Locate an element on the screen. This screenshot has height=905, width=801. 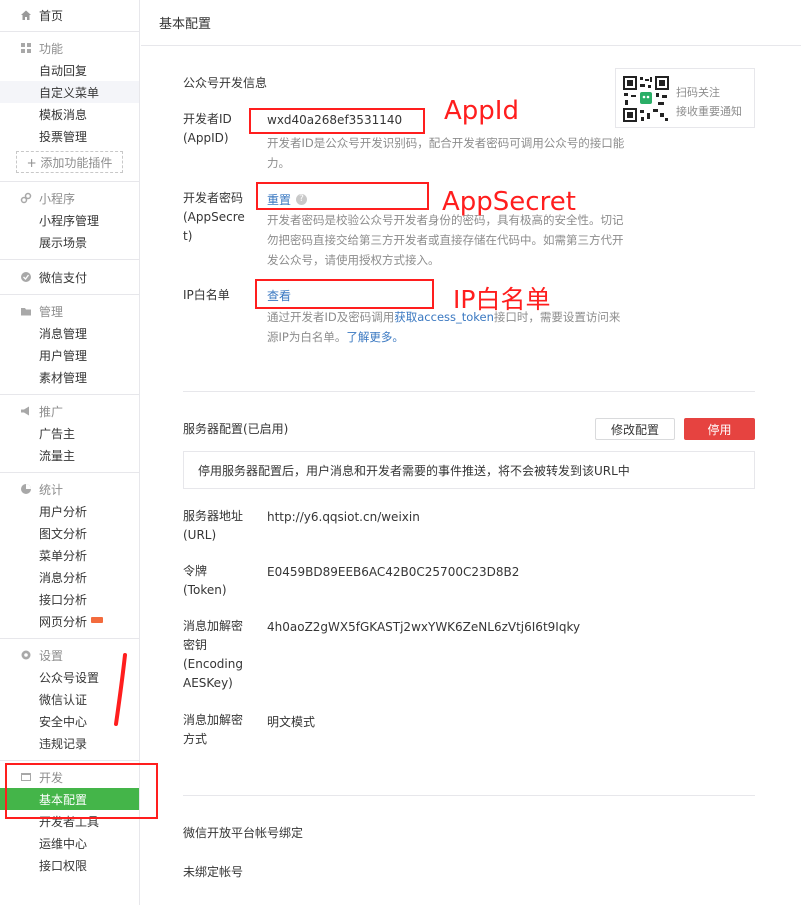
sidebar-item-miniprogram-manage: 小程序管理 is located at coordinates (69, 220).